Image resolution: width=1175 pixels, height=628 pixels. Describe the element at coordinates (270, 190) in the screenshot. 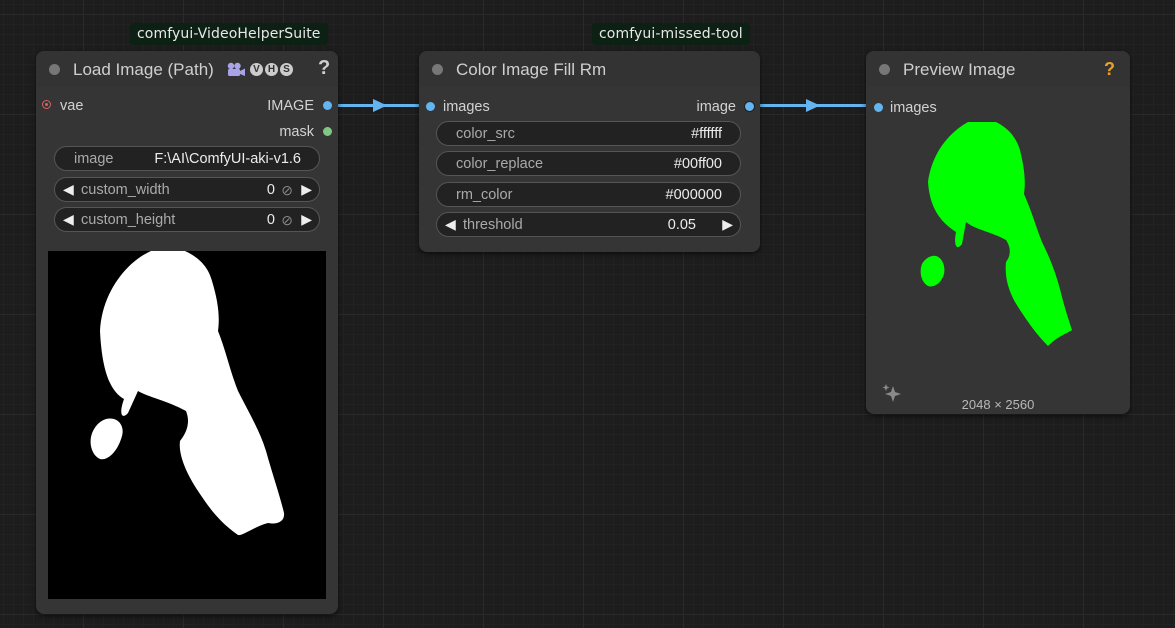

I see `widget-value-custom-width: 0` at that location.